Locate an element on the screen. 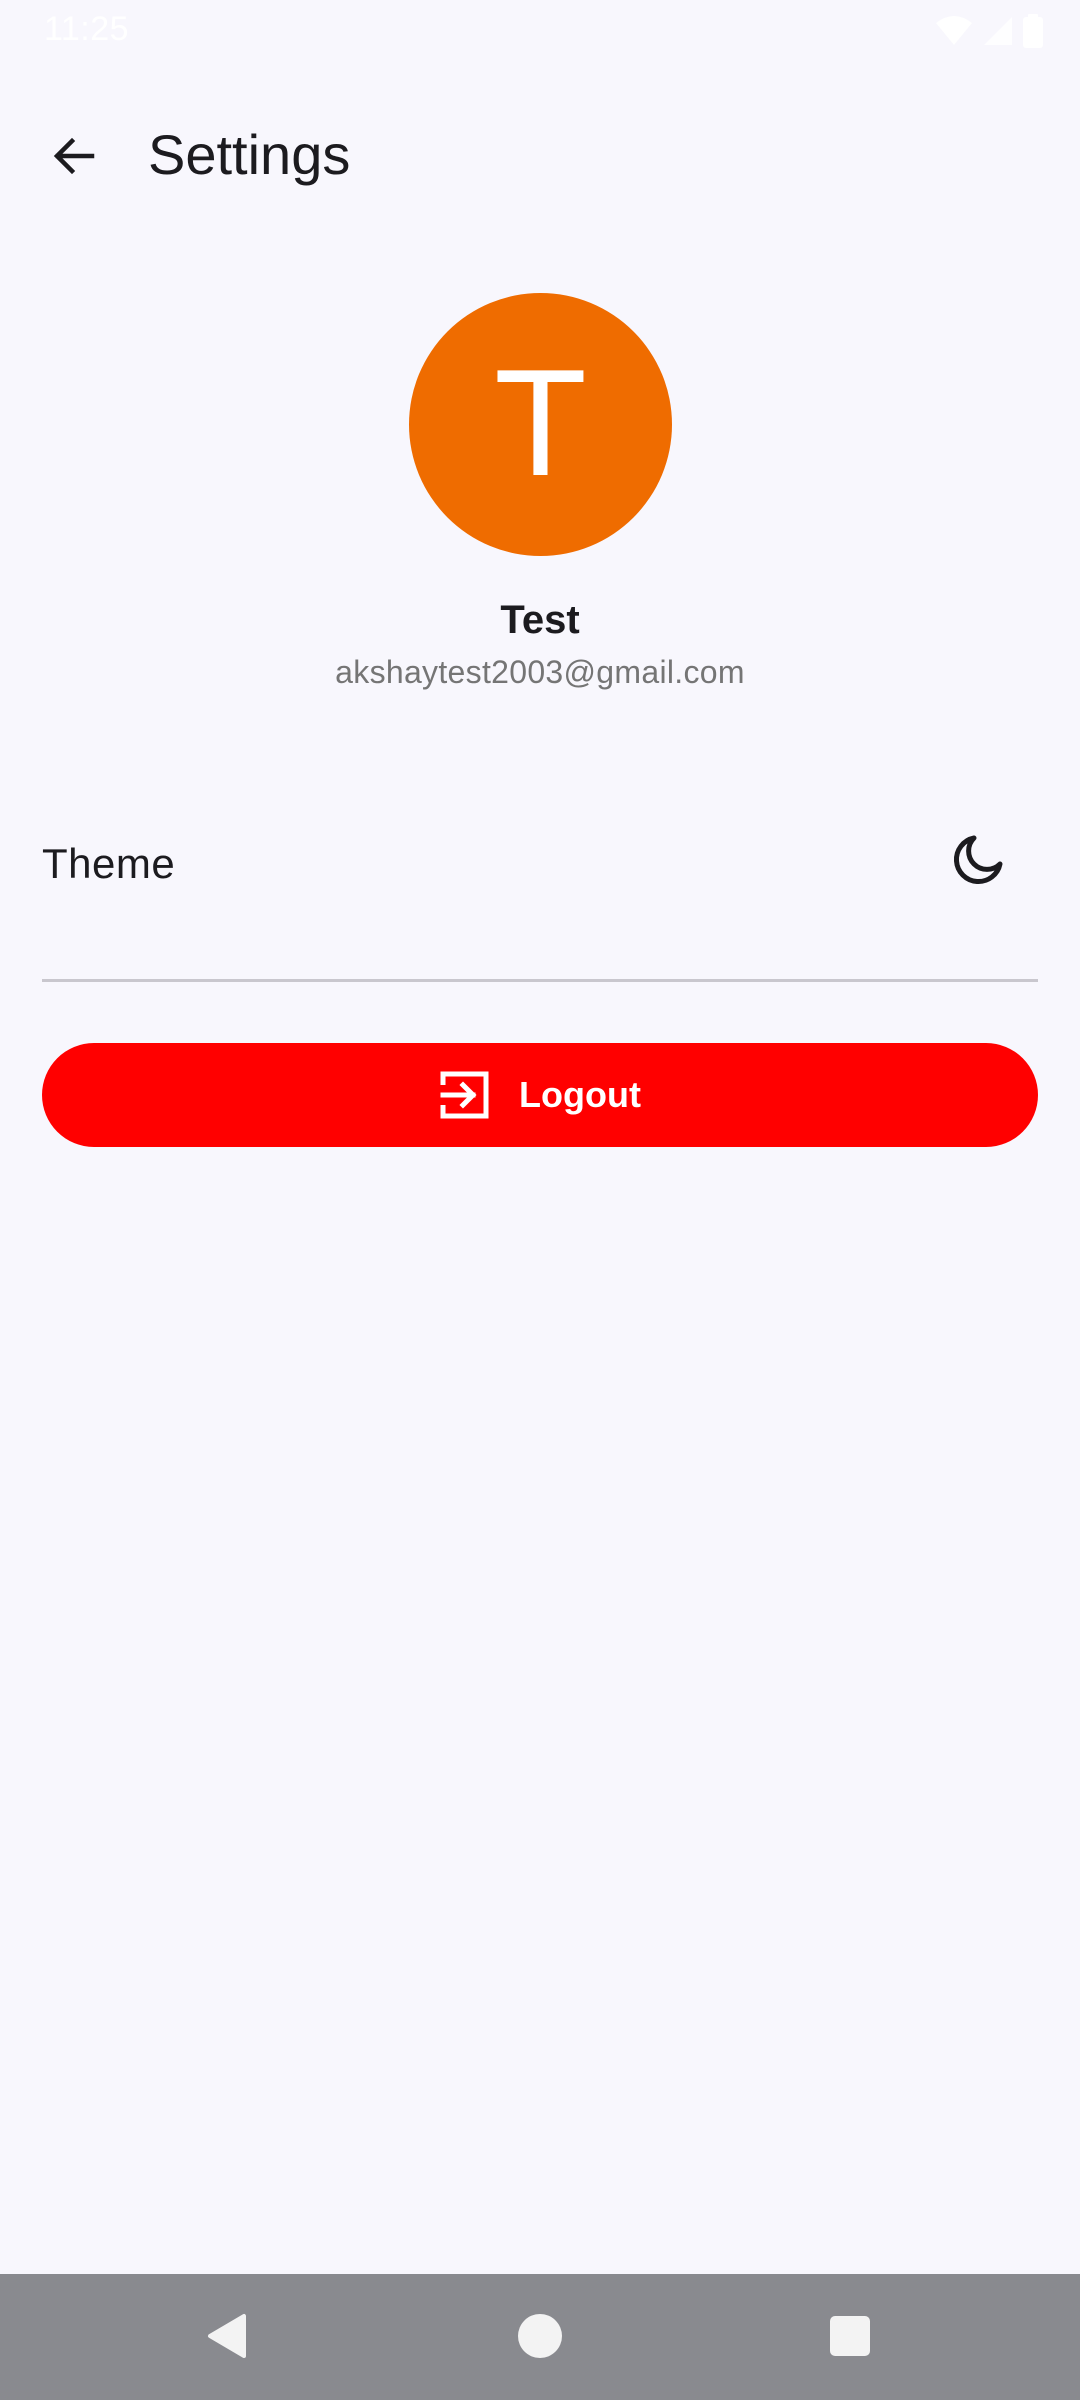 This screenshot has width=1080, height=2400. home-circle-icon is located at coordinates (540, 2338).